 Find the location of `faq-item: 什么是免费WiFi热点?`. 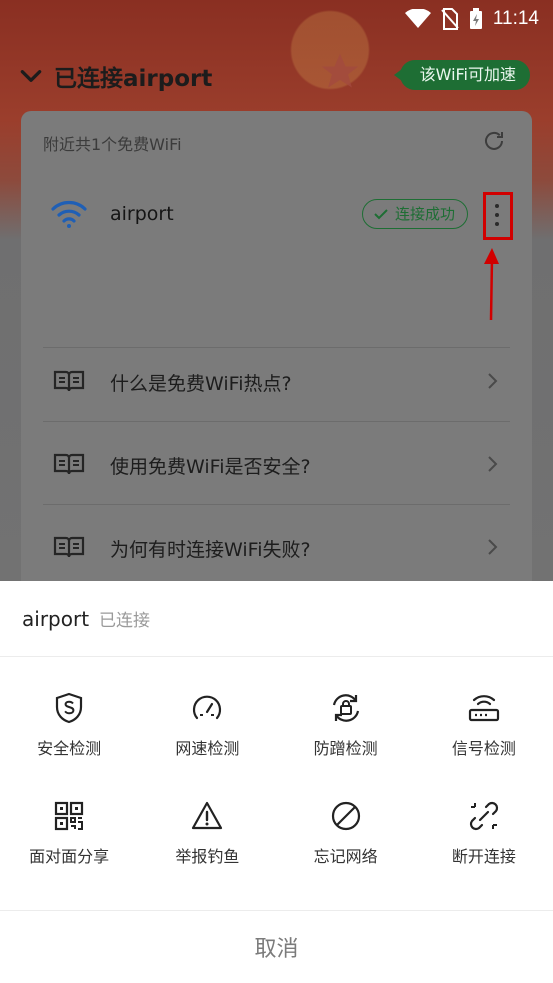

faq-item: 什么是免费WiFi热点? is located at coordinates (276, 381).